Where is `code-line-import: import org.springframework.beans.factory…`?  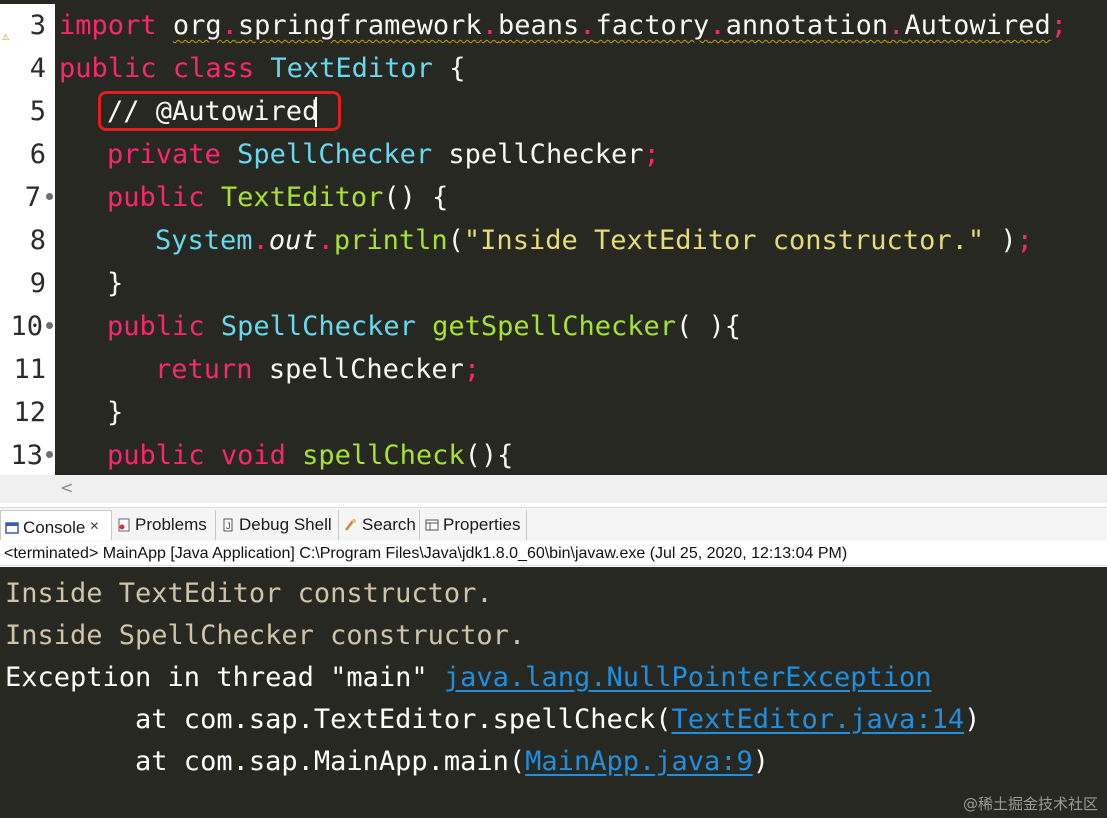
code-line-import: import org.springframework.beans.factory… is located at coordinates (563, 25).